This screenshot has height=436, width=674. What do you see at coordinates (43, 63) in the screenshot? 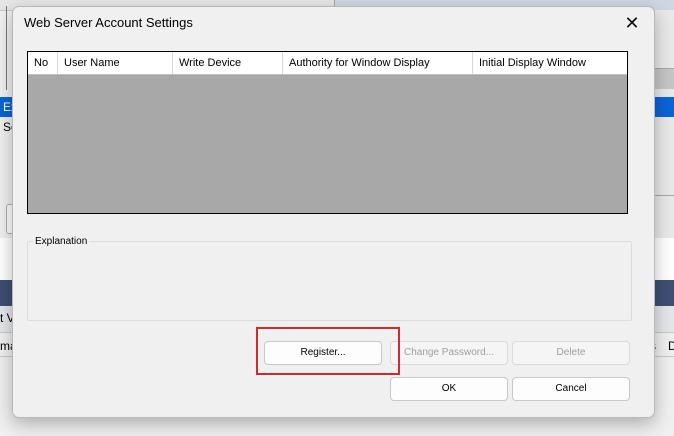
I see `column-header-no: No` at bounding box center [43, 63].